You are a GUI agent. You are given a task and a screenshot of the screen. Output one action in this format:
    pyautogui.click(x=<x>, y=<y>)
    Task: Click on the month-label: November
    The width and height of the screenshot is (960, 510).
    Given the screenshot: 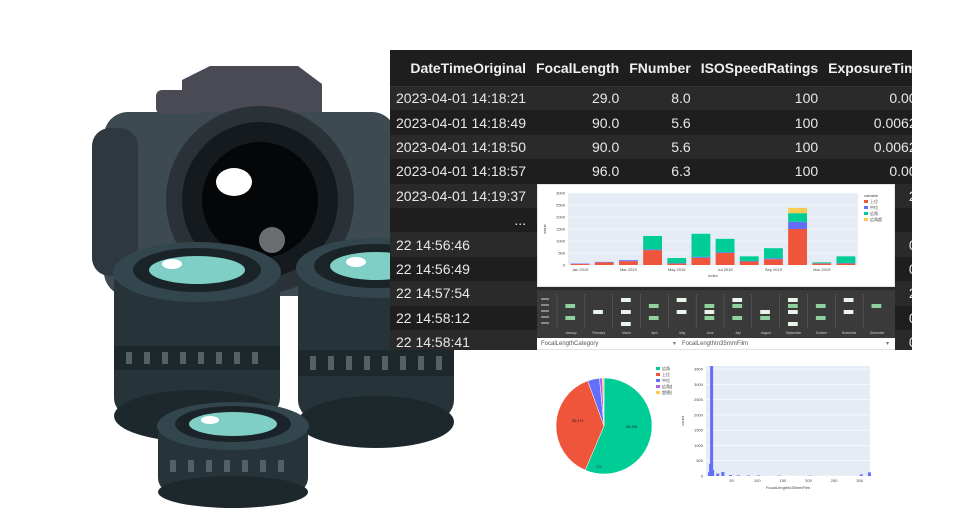 What is the action you would take?
    pyautogui.click(x=850, y=333)
    